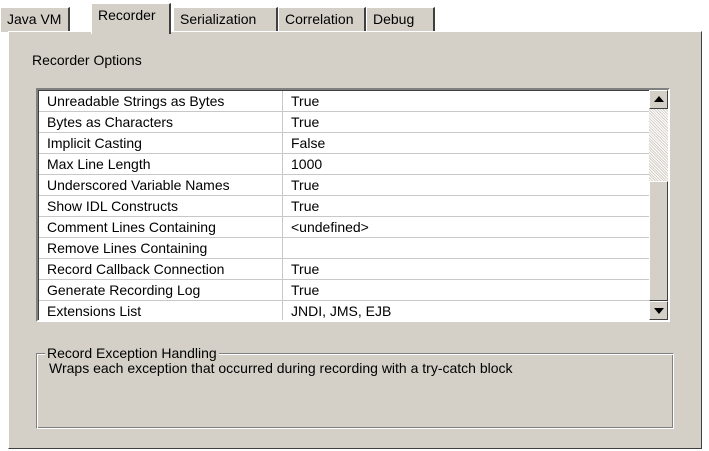 The width and height of the screenshot is (709, 451). I want to click on scroll-up-button, so click(658, 99).